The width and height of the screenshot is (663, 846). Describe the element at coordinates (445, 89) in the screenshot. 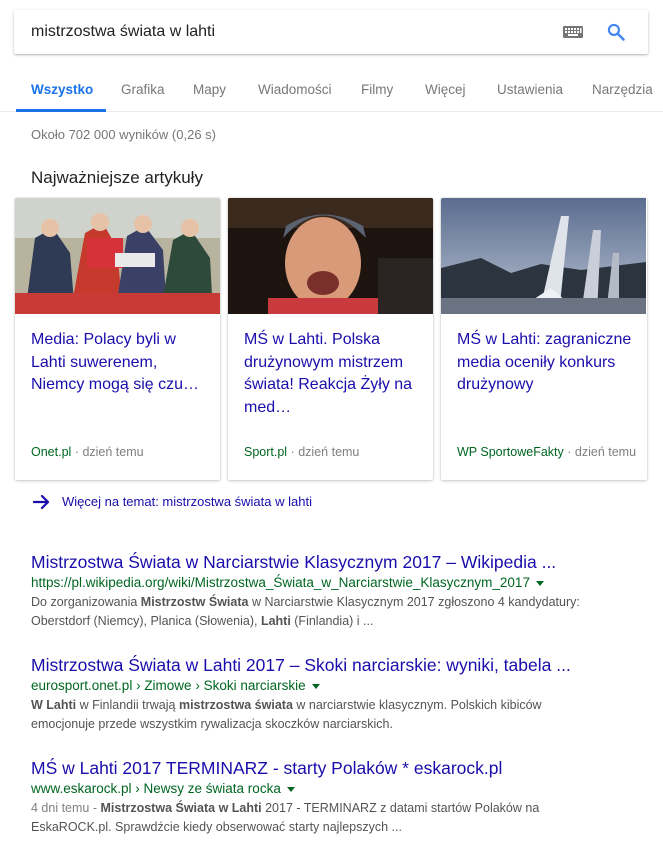

I see `tab-more: Więcej` at that location.